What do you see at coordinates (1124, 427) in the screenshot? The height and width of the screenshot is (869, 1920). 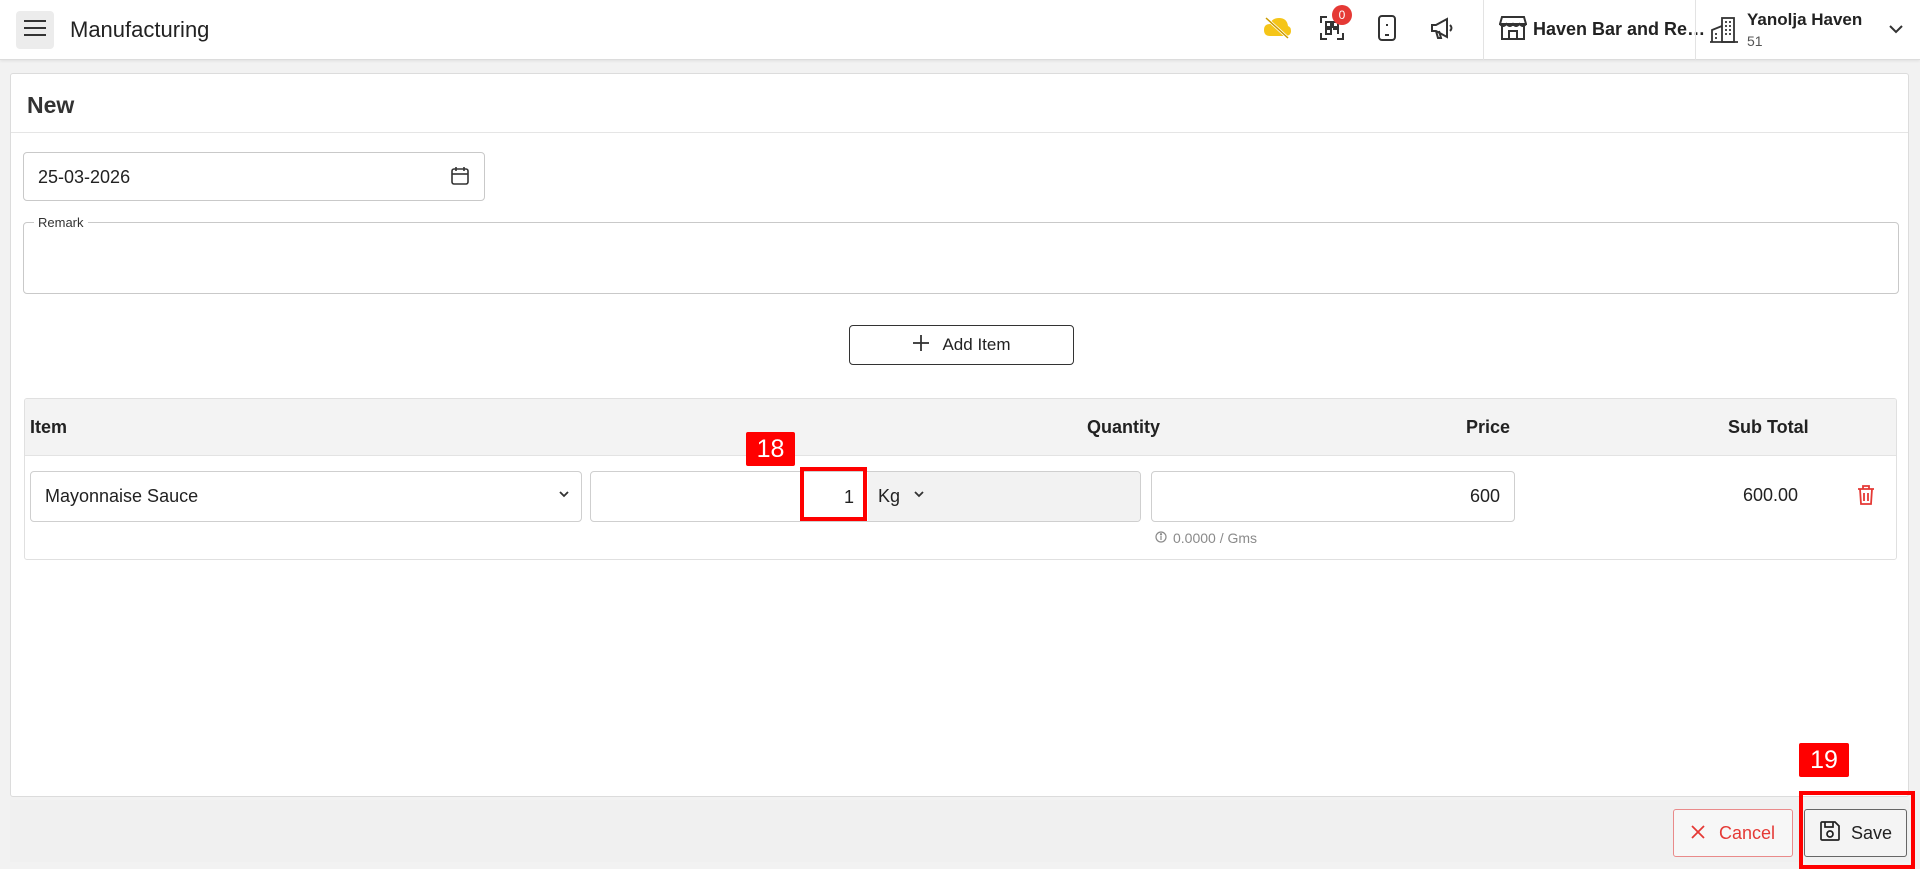 I see `column-header-quantity: Quantity` at bounding box center [1124, 427].